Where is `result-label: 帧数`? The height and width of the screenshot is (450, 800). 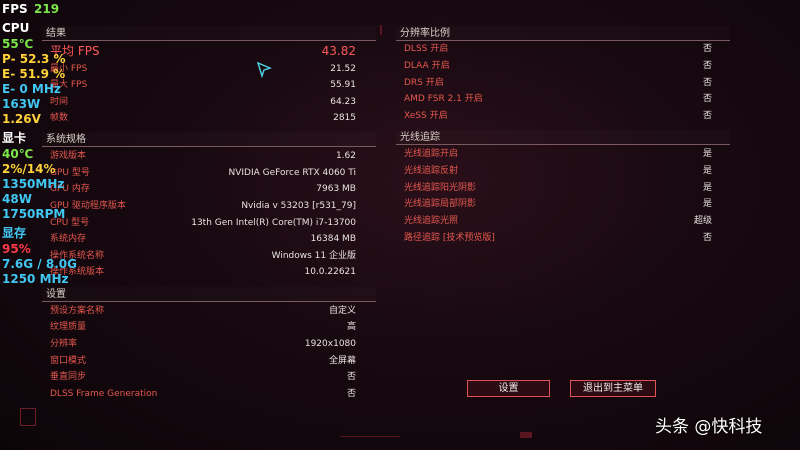
result-label: 帧数 is located at coordinates (59, 118).